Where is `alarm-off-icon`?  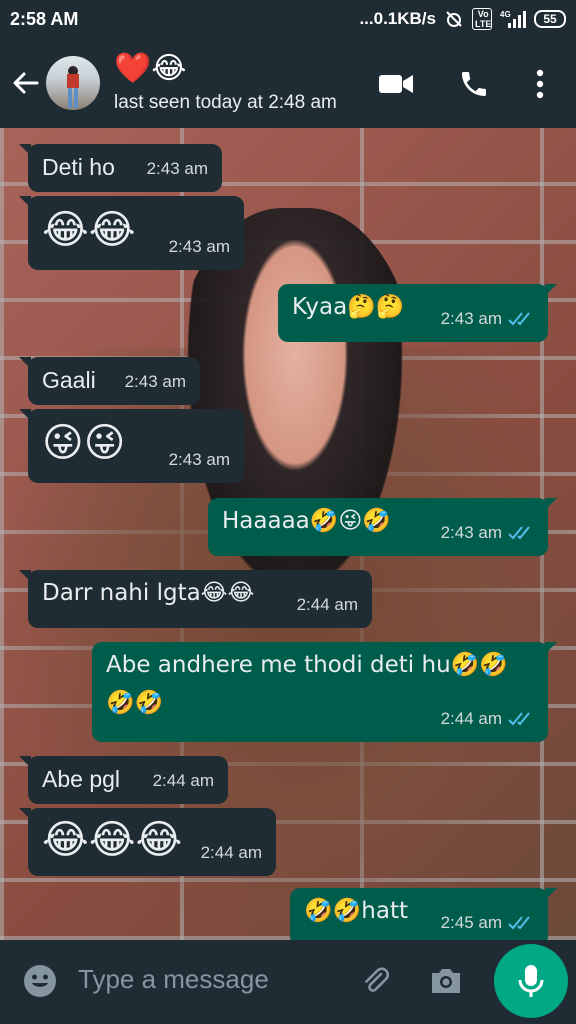 alarm-off-icon is located at coordinates (454, 19).